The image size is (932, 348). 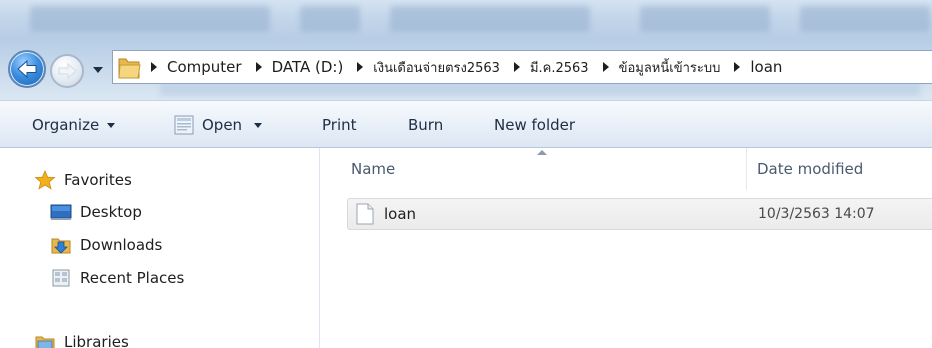 I want to click on organize-button: Organize, so click(x=74, y=125).